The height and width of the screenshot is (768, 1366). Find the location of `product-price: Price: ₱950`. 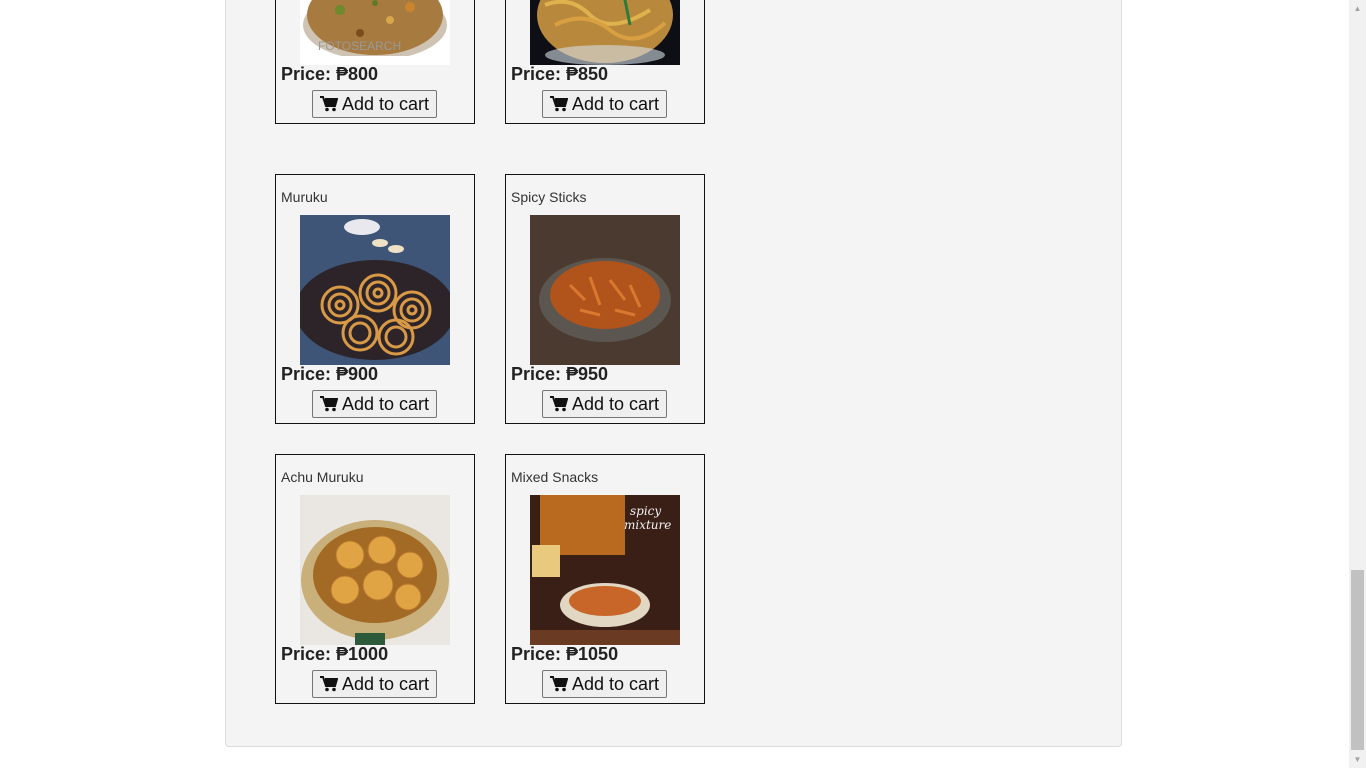

product-price: Price: ₱950 is located at coordinates (560, 374).